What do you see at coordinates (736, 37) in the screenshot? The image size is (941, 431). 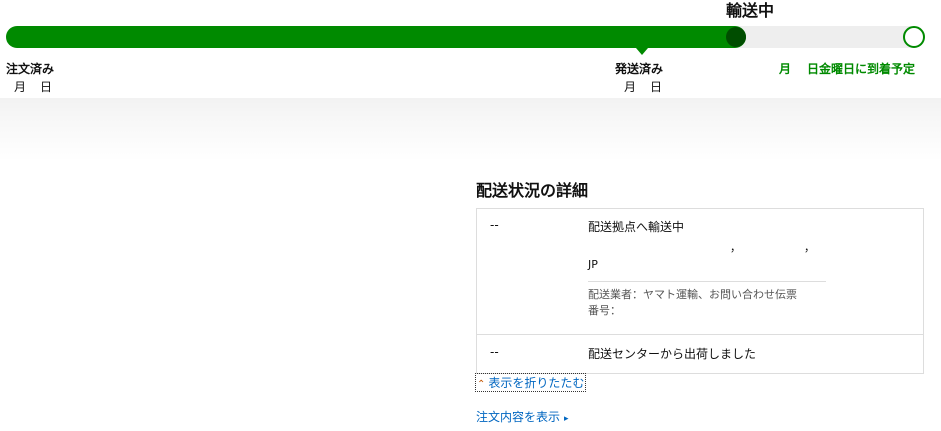 I see `progress-current-marker` at bounding box center [736, 37].